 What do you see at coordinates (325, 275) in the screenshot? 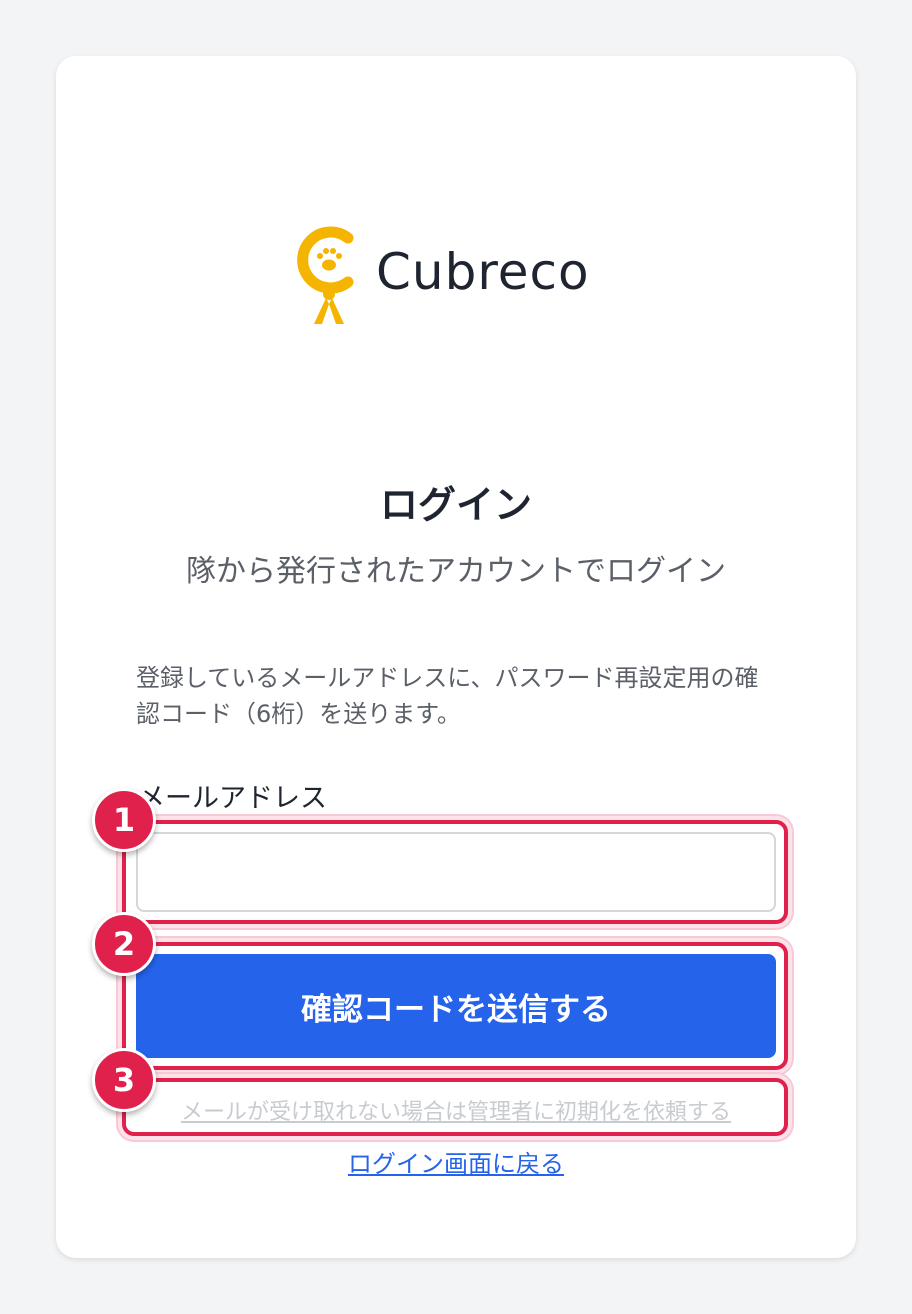
I see `scout-paw-logo-icon` at bounding box center [325, 275].